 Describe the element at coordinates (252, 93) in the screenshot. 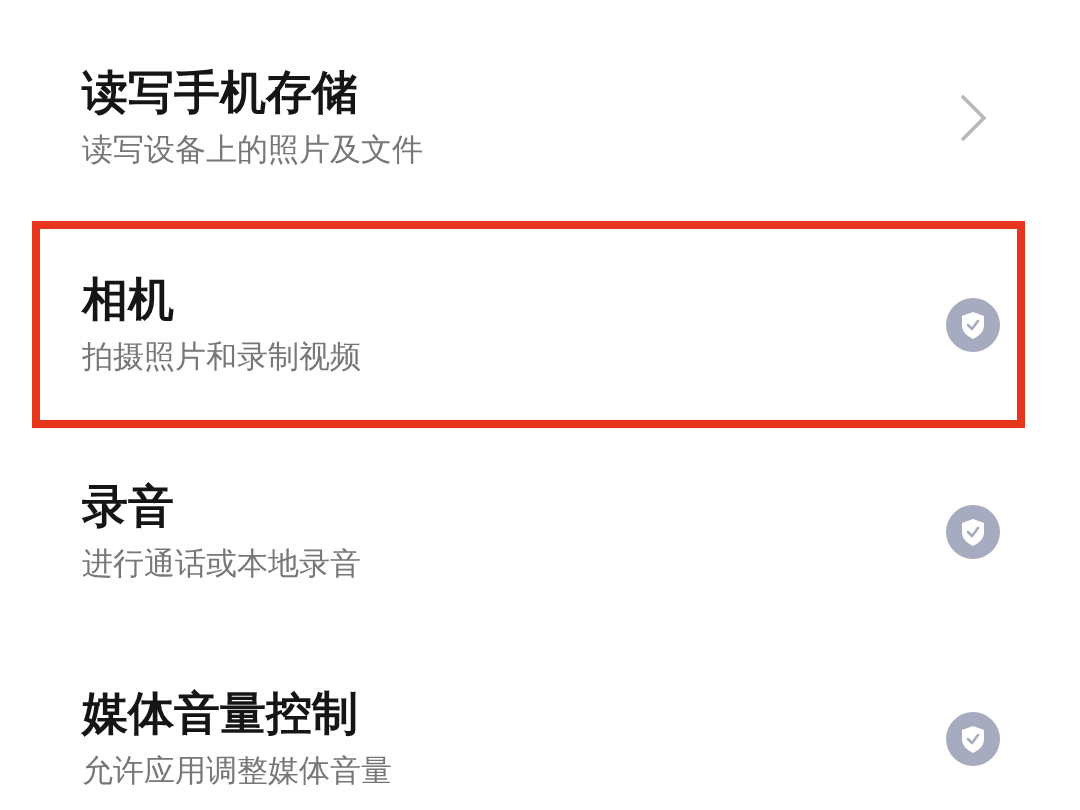

I see `permission-title: 读写手机存储` at that location.